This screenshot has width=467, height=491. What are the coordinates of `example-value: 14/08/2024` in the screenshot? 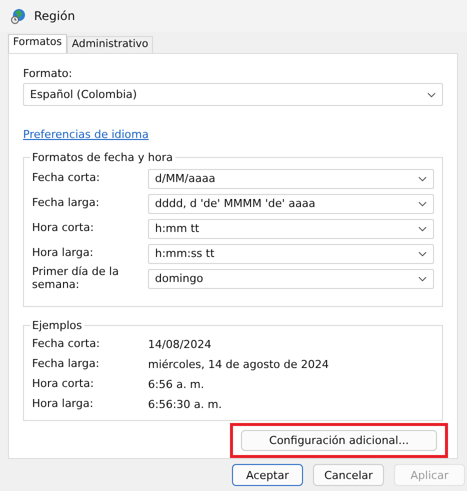 It's located at (180, 344).